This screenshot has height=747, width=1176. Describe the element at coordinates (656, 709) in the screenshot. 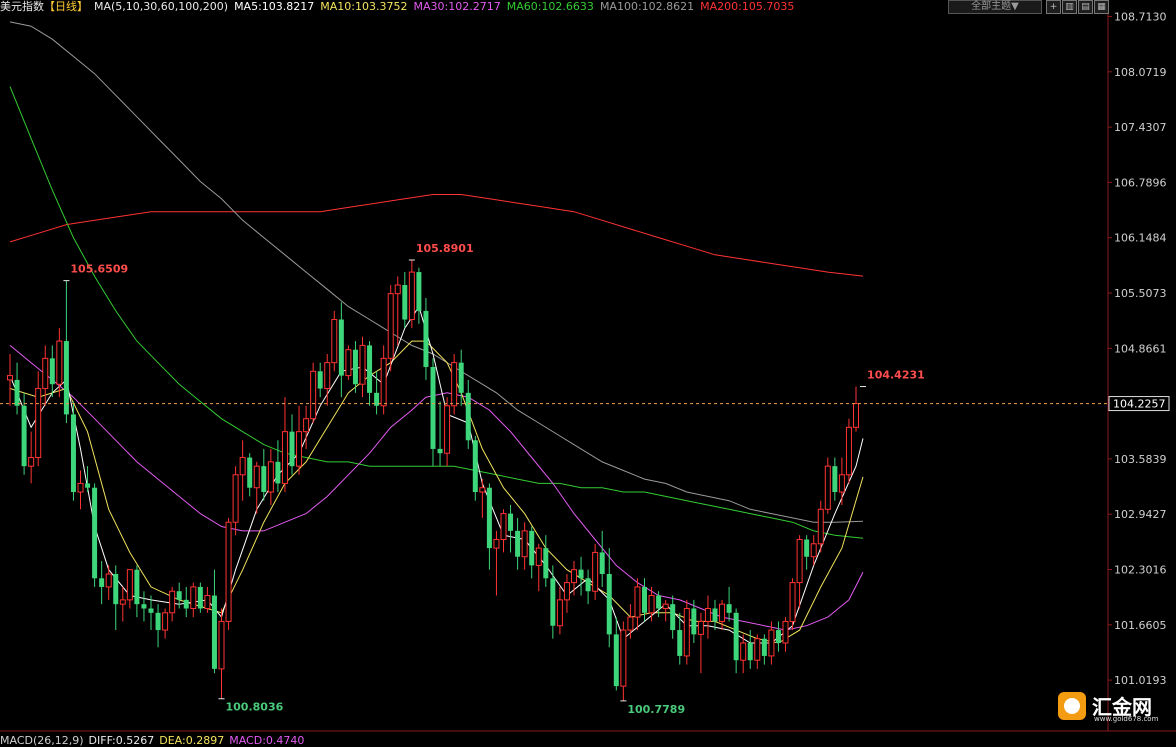

I see `extreme-price-label: 100.7789` at that location.